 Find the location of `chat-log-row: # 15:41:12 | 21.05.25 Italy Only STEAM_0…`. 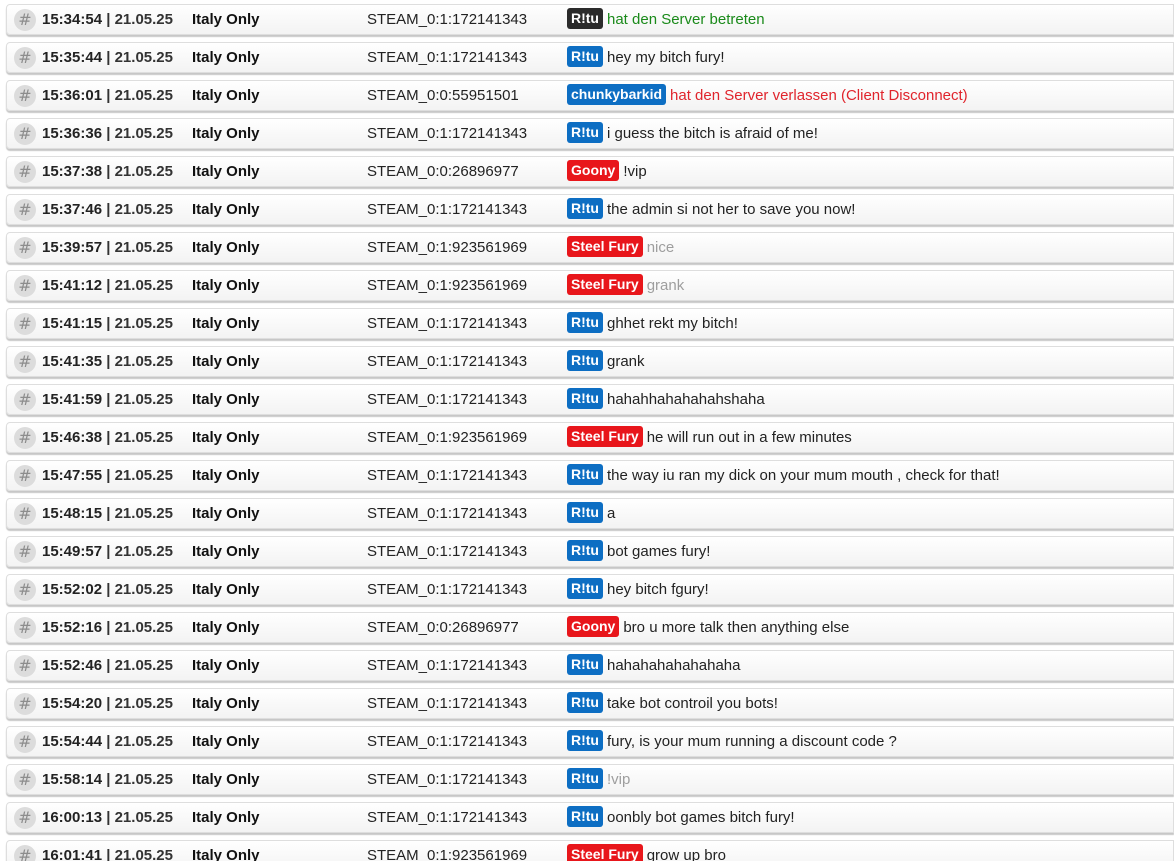

chat-log-row: # 15:41:12 | 21.05.25 Italy Only STEAM_0… is located at coordinates (590, 285).